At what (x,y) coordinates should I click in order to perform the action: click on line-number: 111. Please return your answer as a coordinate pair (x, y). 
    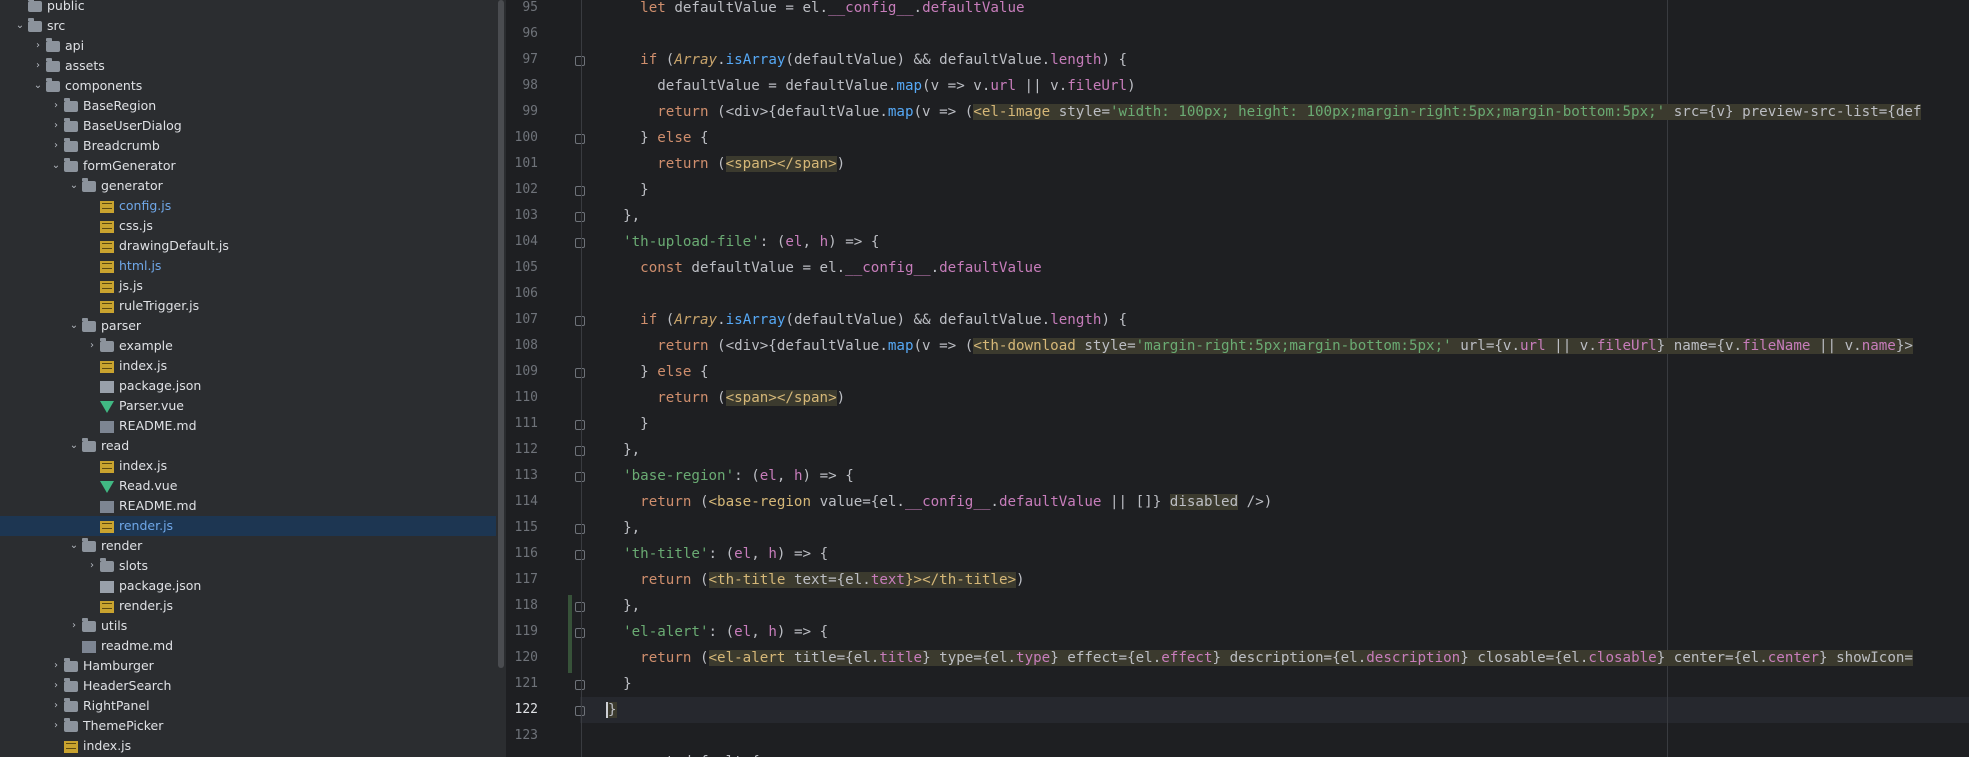
    Looking at the image, I should click on (522, 424).